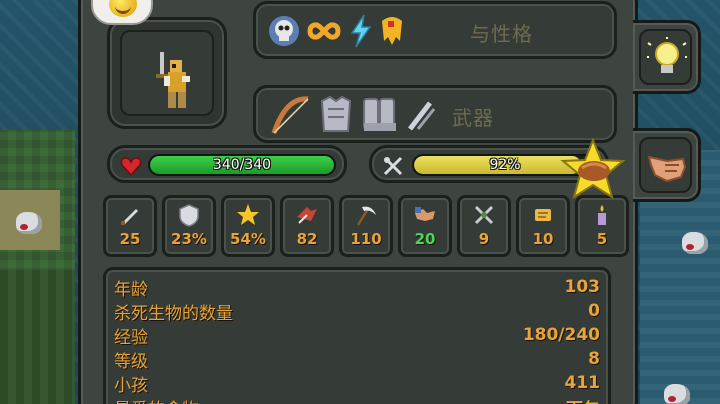 This screenshot has height=404, width=720. Describe the element at coordinates (582, 287) in the screenshot. I see `info-value: 103` at that location.